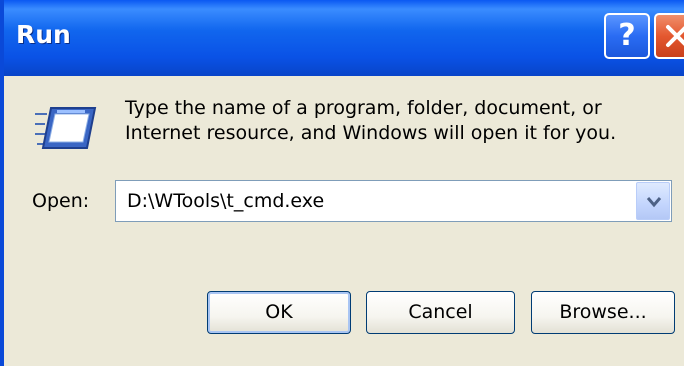 Image resolution: width=684 pixels, height=366 pixels. What do you see at coordinates (61, 201) in the screenshot?
I see `open-label: Open:` at bounding box center [61, 201].